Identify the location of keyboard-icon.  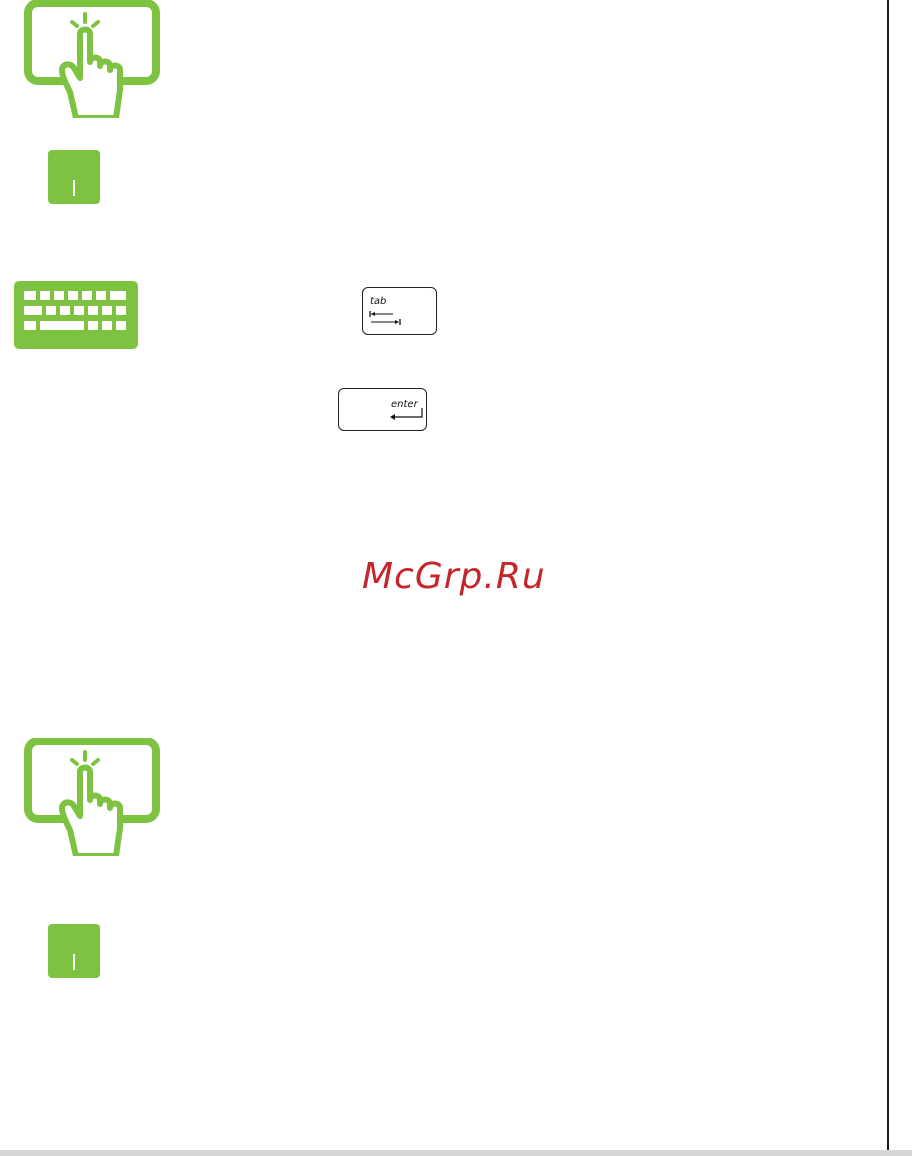
(76, 315).